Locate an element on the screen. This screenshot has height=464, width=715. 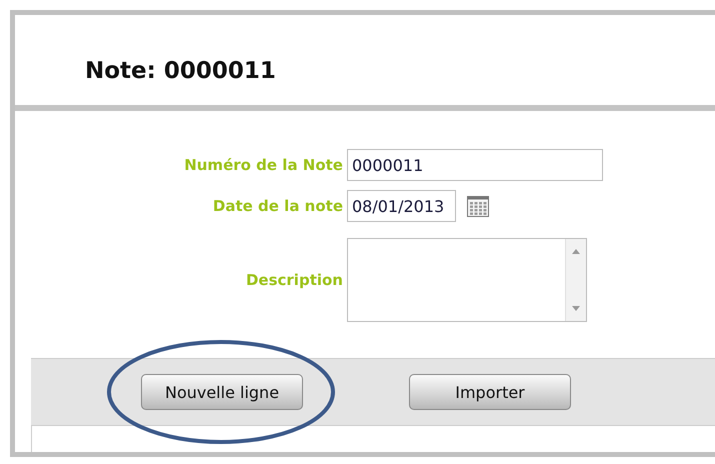
field-label: Date de la note is located at coordinates (278, 206).